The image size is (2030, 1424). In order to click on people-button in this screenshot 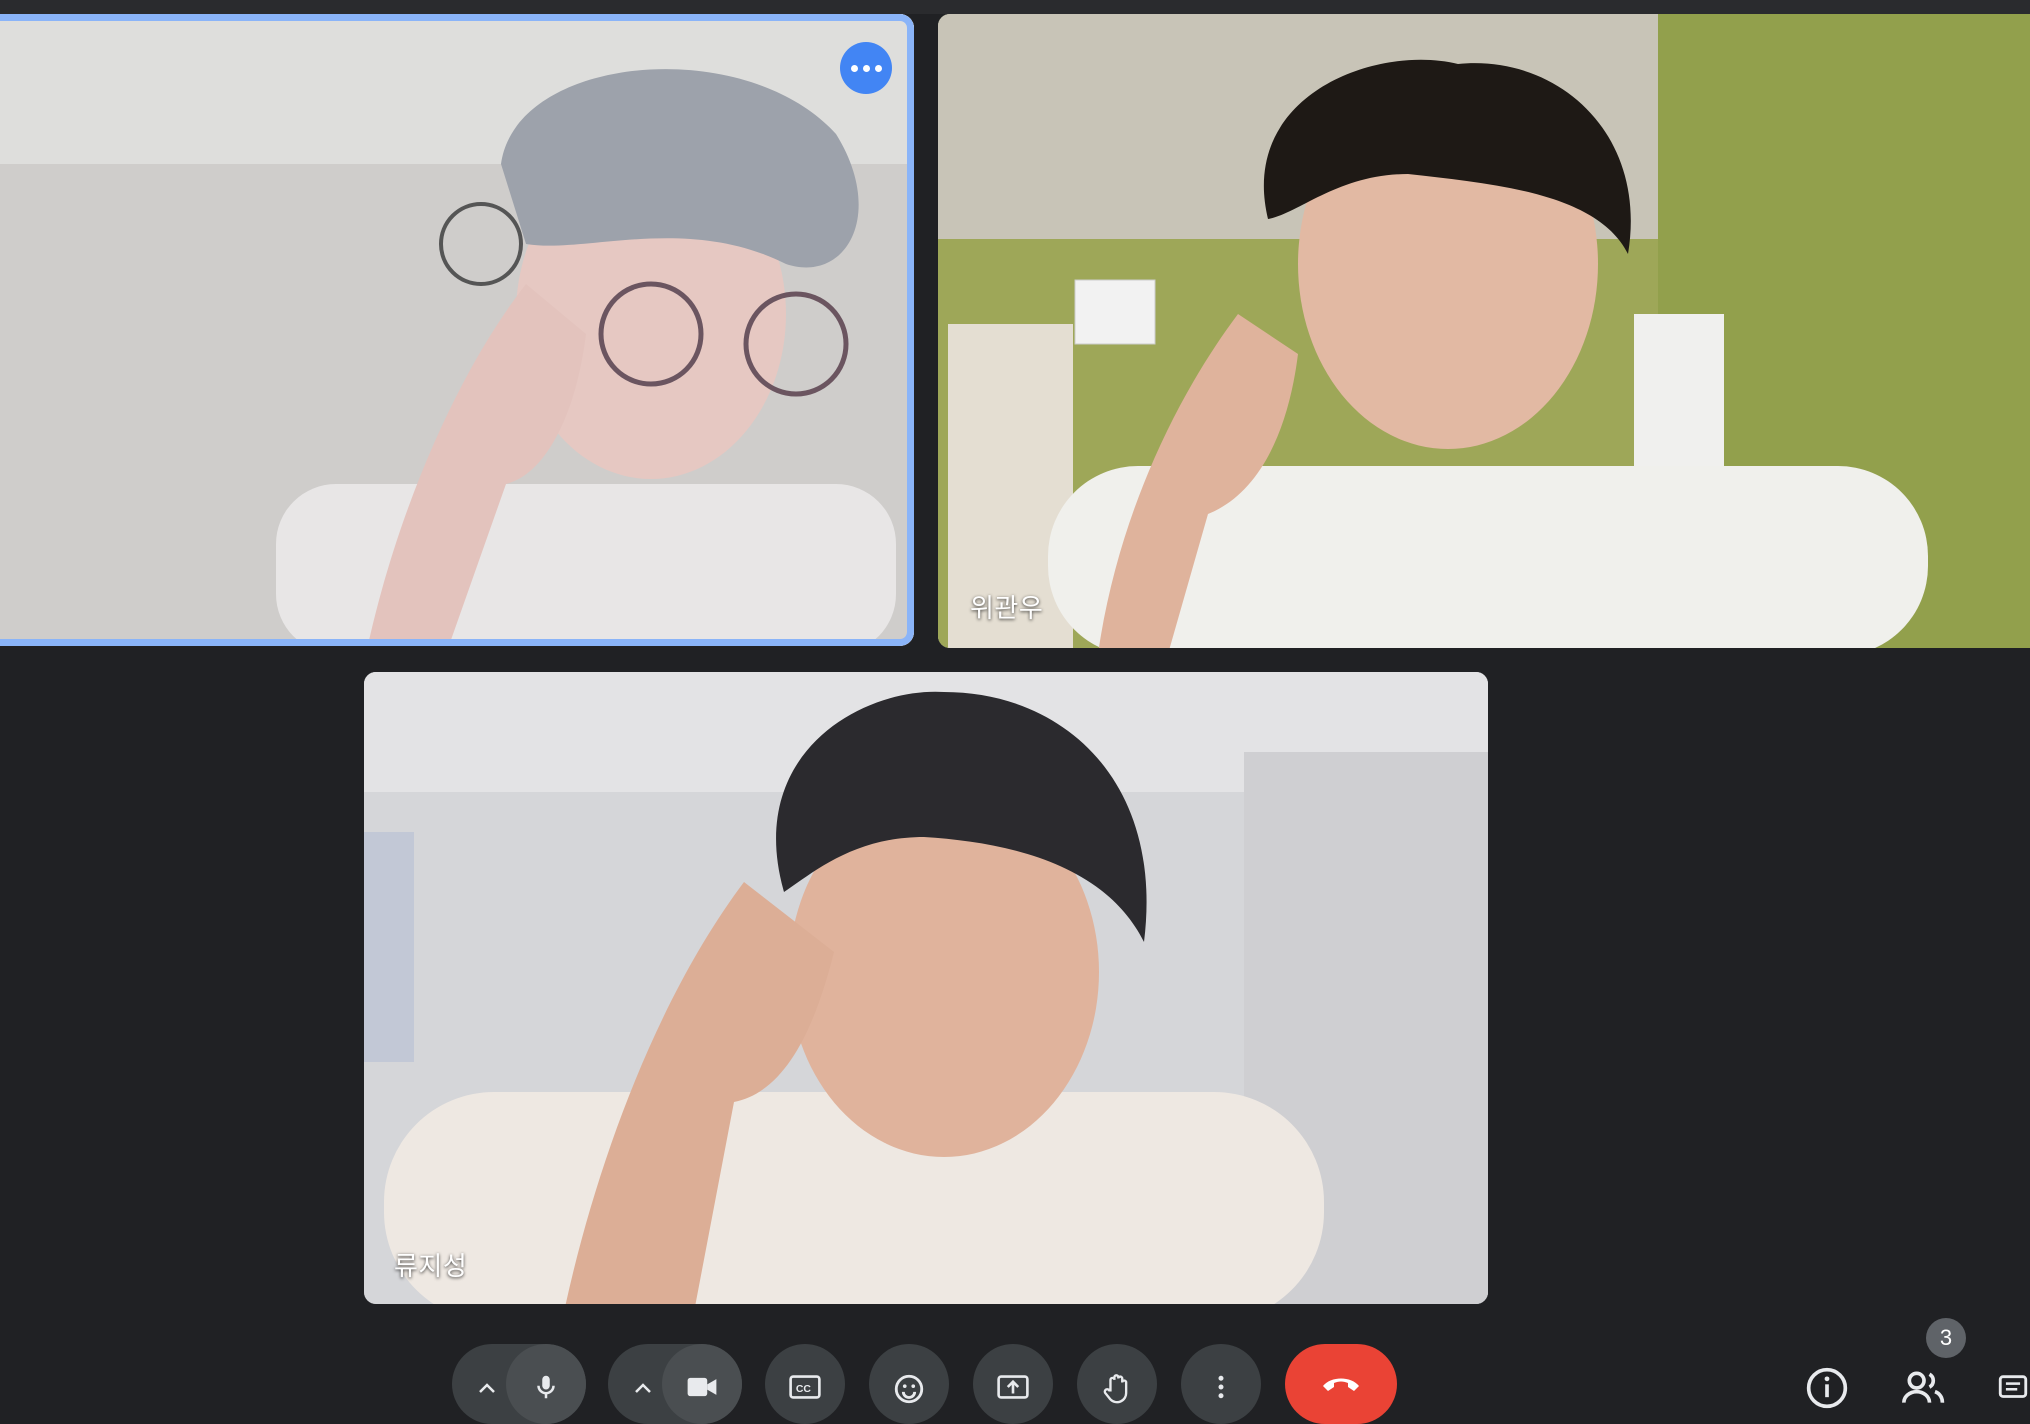, I will do `click(1924, 1390)`.